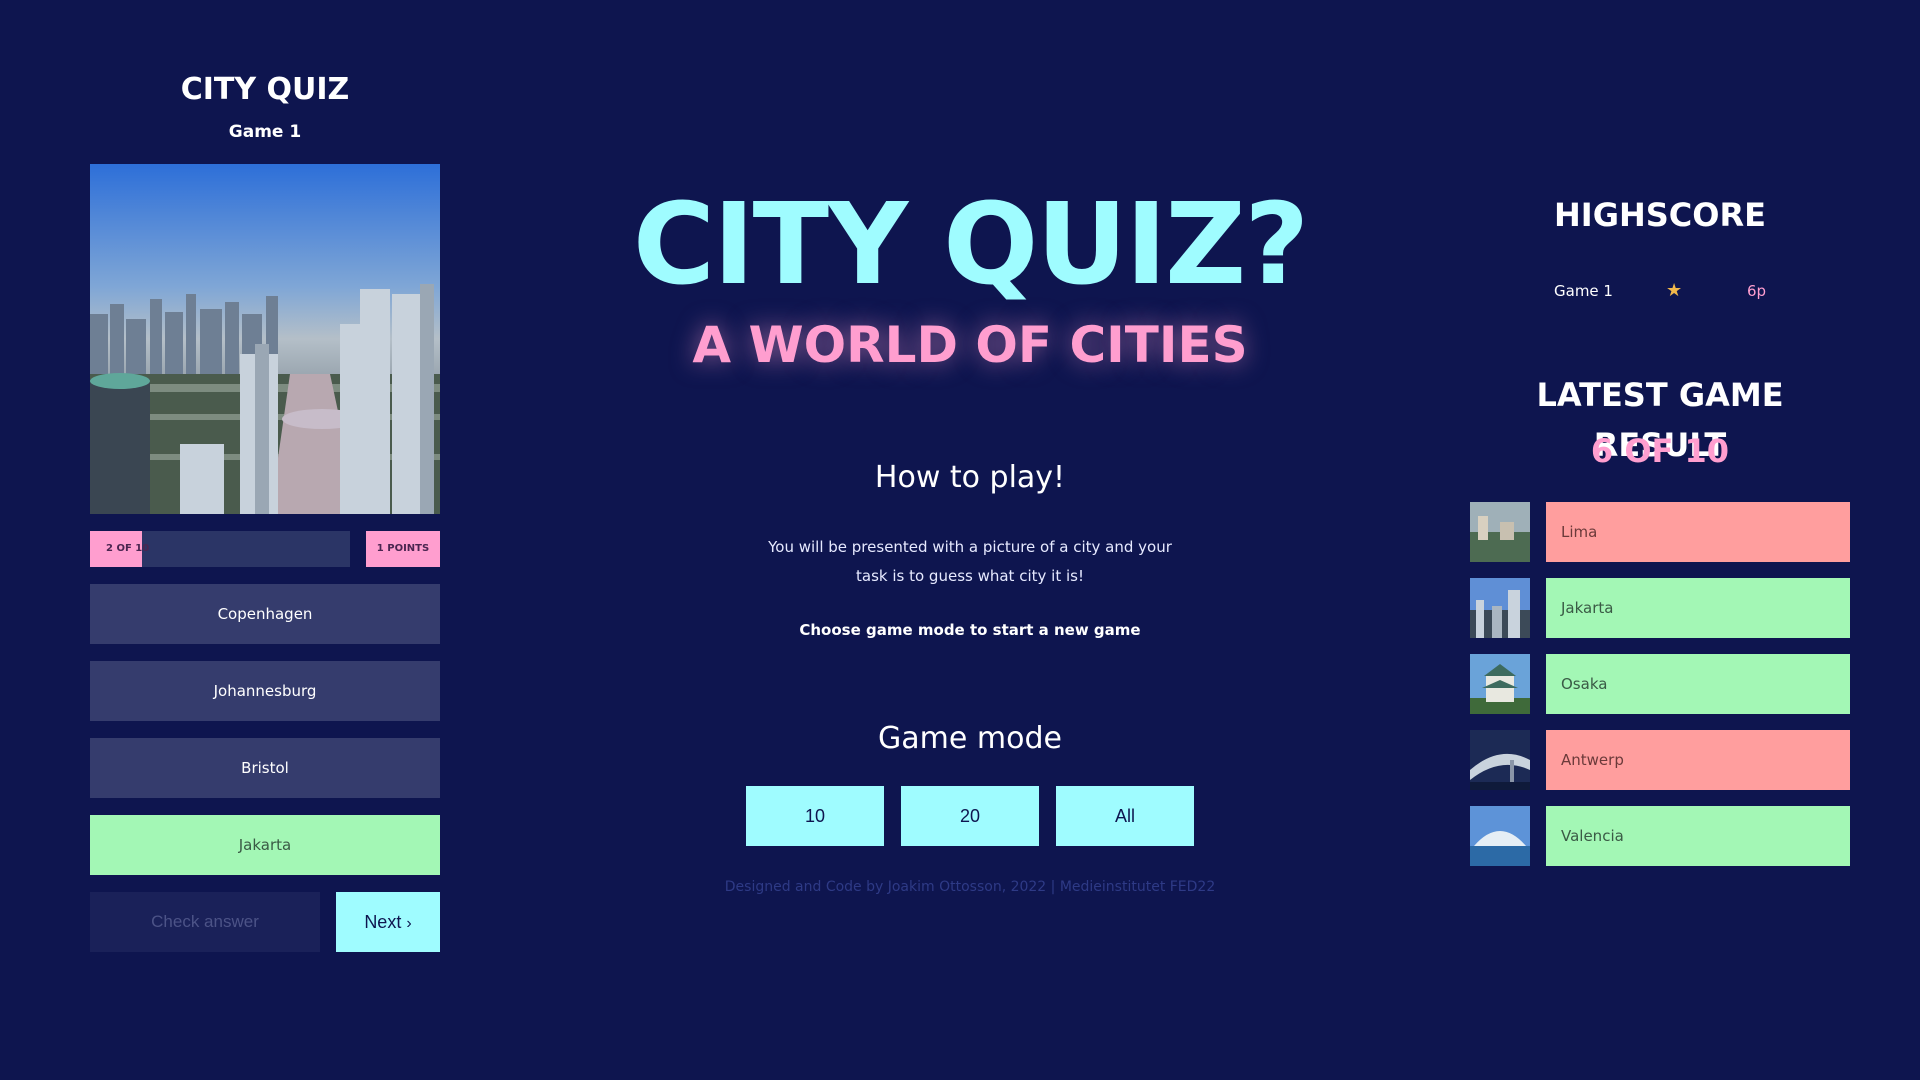 This screenshot has width=1920, height=1080. I want to click on answer-option-copenhagen: Copenhagen, so click(265, 614).